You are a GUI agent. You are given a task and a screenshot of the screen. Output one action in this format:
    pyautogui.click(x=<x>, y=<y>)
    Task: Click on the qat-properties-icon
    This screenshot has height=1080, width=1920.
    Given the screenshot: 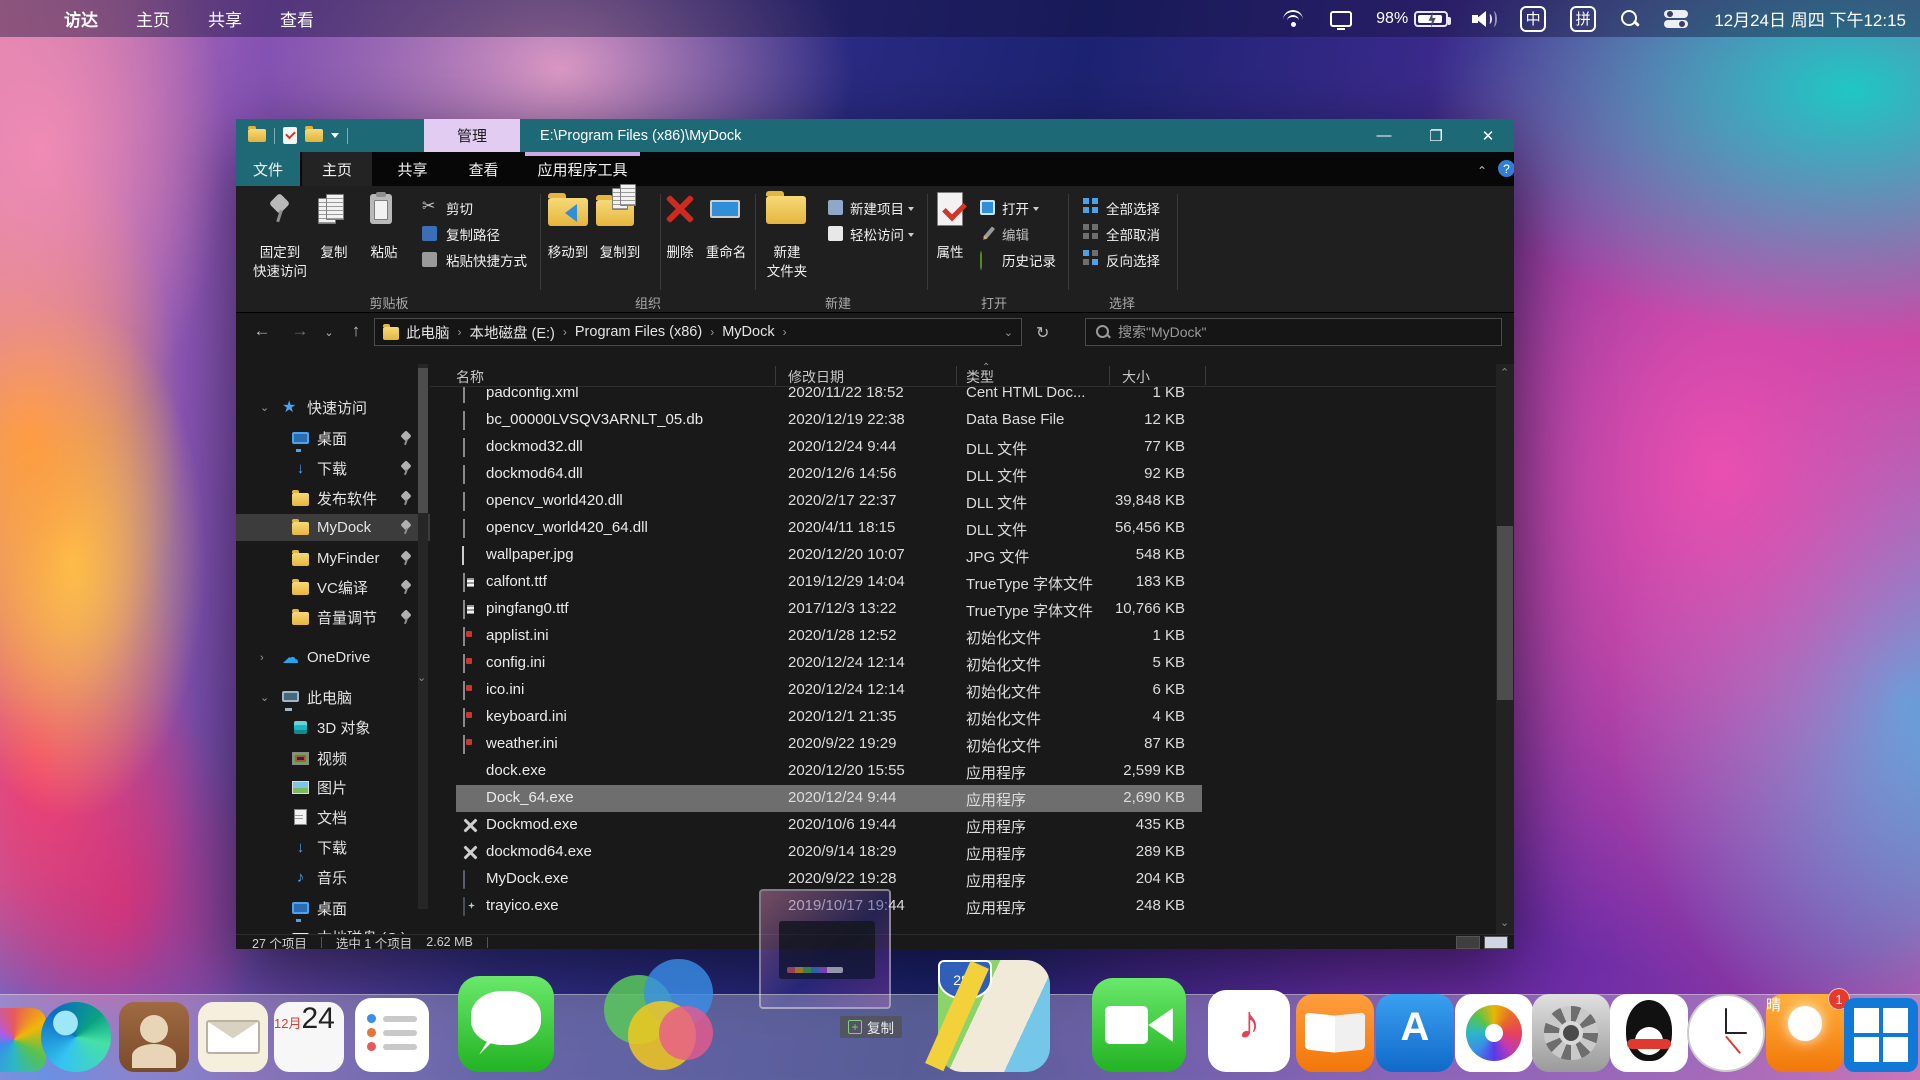 What is the action you would take?
    pyautogui.click(x=290, y=135)
    